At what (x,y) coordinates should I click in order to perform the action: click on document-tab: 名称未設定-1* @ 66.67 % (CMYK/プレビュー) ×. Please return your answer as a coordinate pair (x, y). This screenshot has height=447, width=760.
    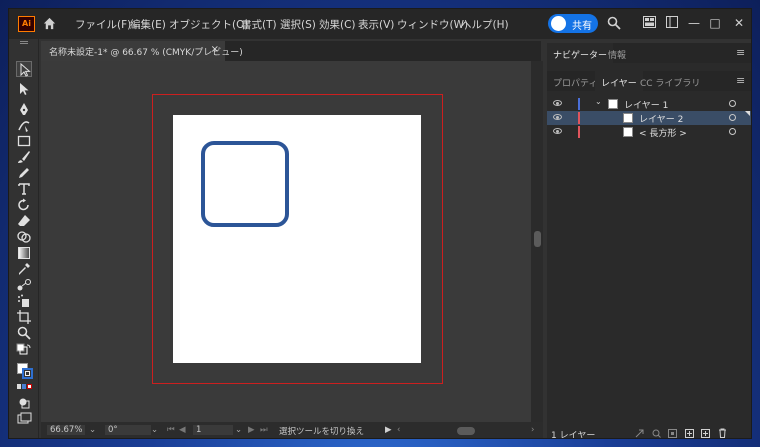
    Looking at the image, I should click on (142, 51).